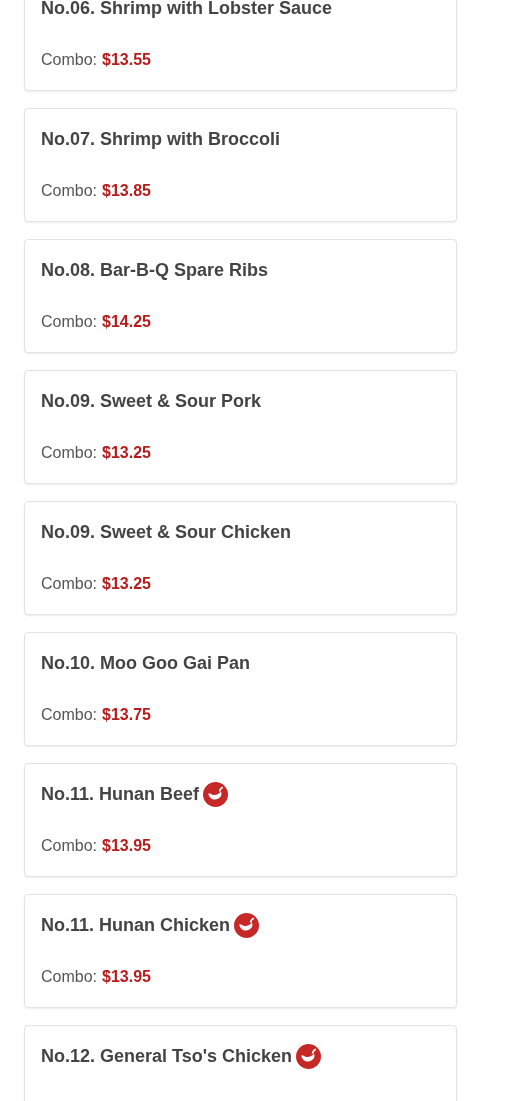 The width and height of the screenshot is (510, 1101). I want to click on menu-item-card: No.07. Shrimp with Broccoli Combo: $13.85, so click(240, 165).